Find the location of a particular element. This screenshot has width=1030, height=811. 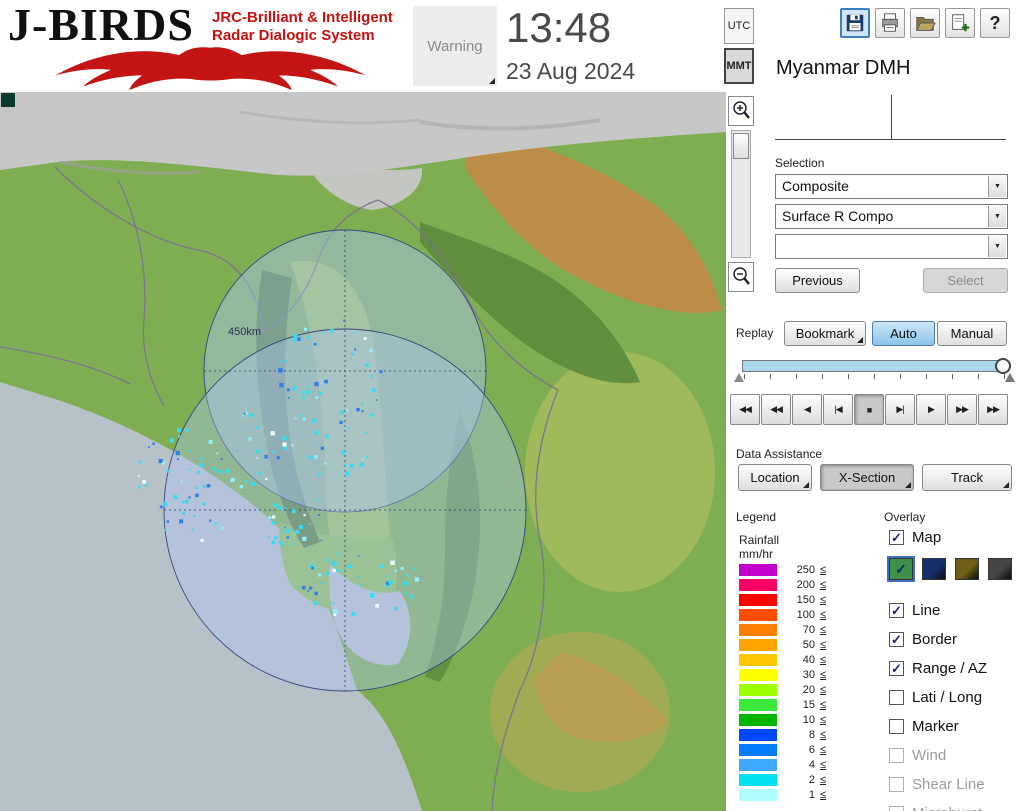

overlay-item-lati-long: Lati / Long is located at coordinates (959, 697).